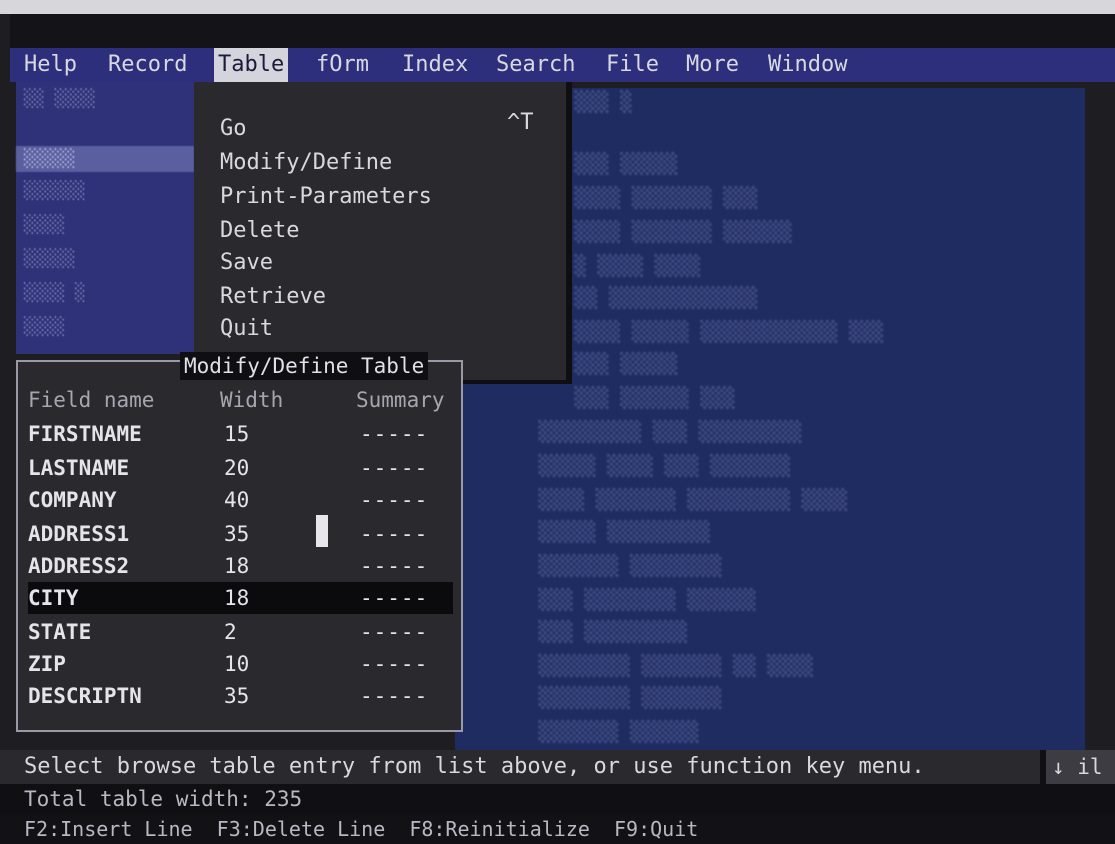 The height and width of the screenshot is (844, 1115). What do you see at coordinates (237, 468) in the screenshot?
I see `field-width: 20` at bounding box center [237, 468].